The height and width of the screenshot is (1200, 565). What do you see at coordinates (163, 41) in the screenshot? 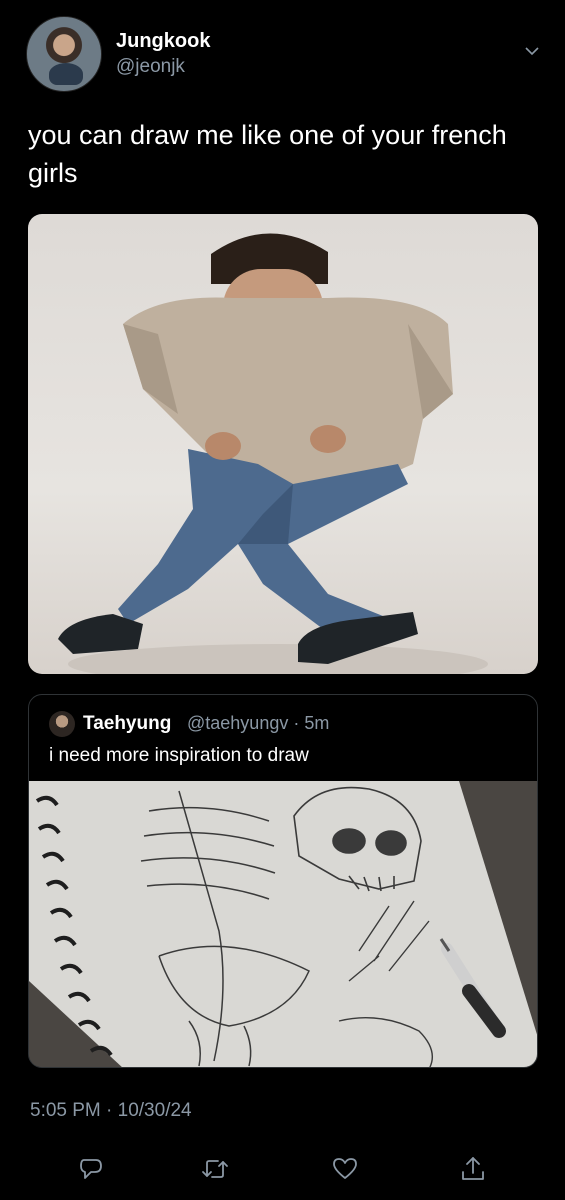
I see `author-display-name: Jungkook` at bounding box center [163, 41].